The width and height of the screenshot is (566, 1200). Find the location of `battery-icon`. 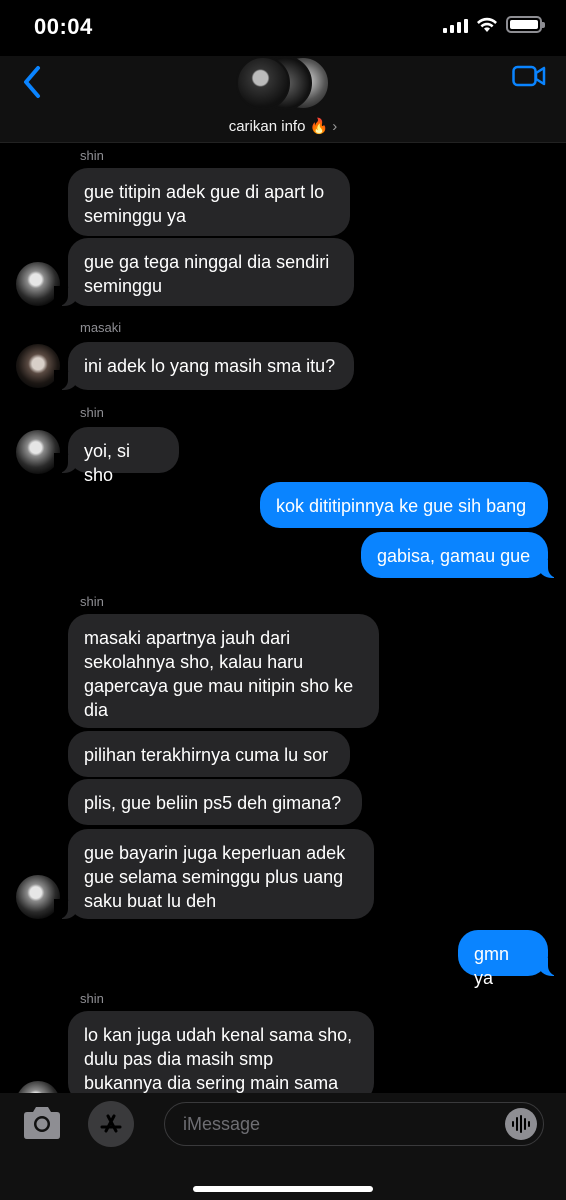

battery-icon is located at coordinates (525, 24).